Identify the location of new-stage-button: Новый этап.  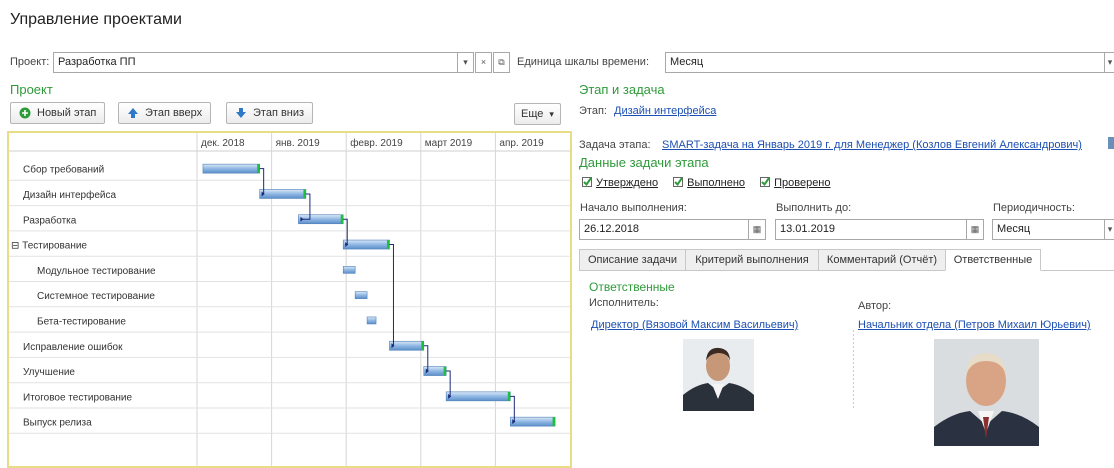
(58, 113).